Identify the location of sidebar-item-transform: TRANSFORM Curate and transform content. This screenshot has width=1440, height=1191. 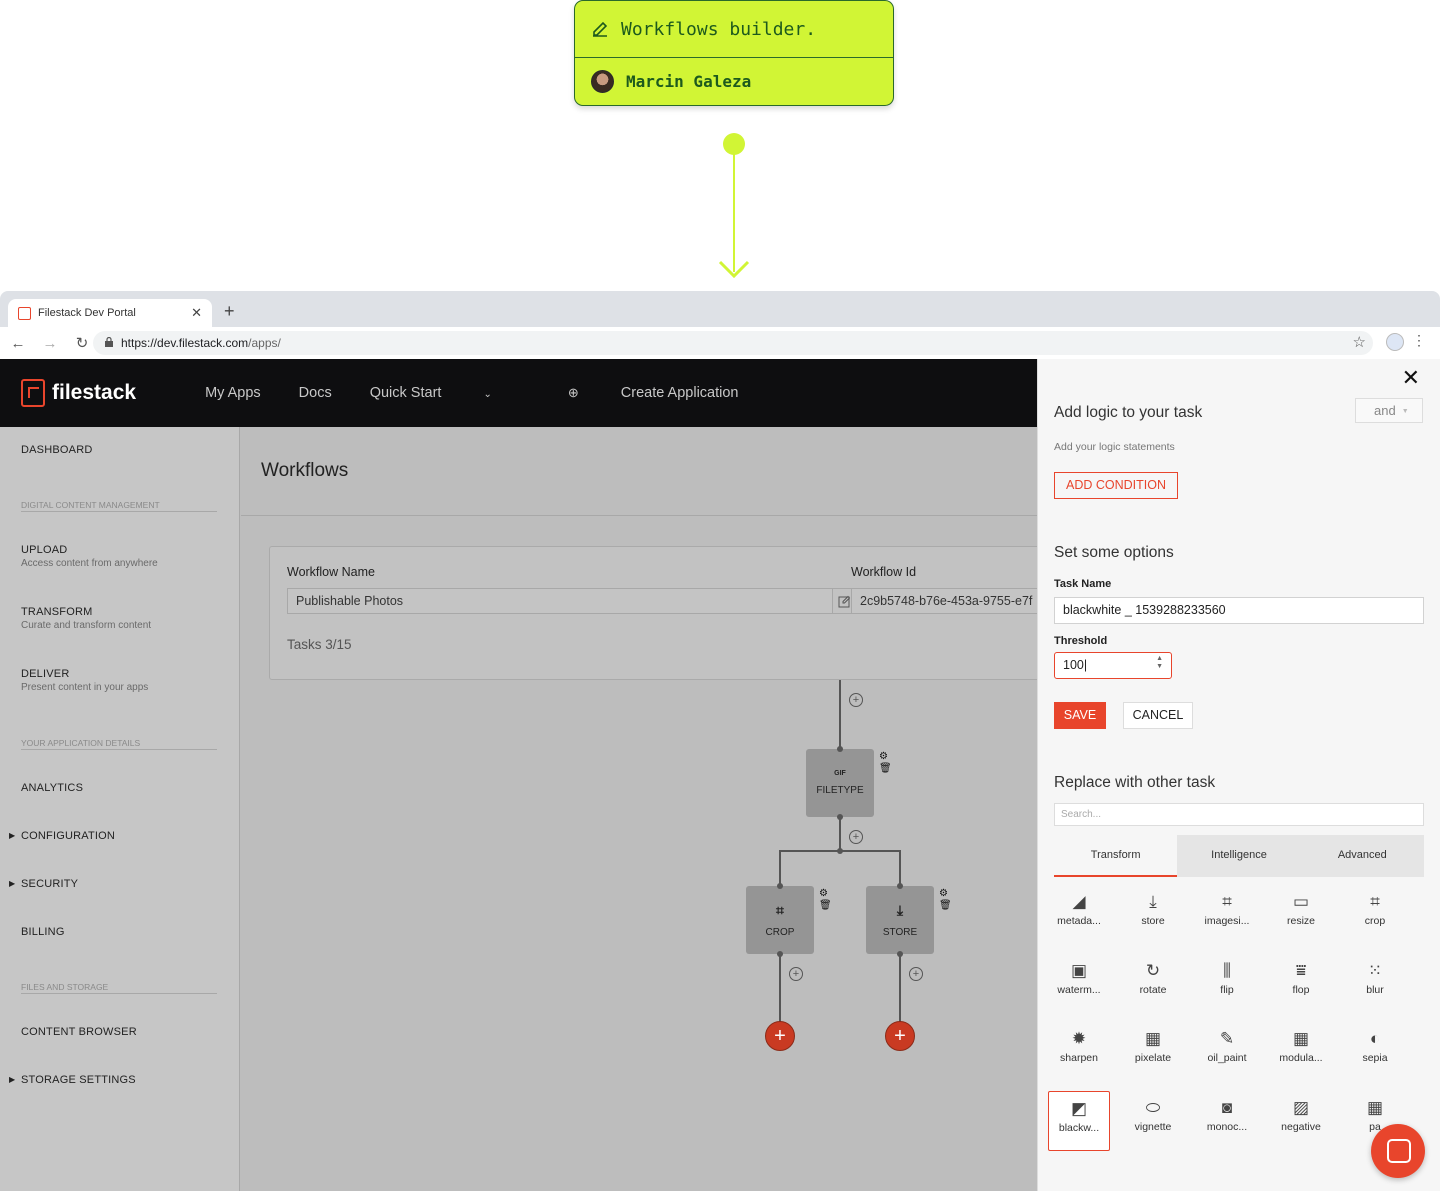
(86, 618).